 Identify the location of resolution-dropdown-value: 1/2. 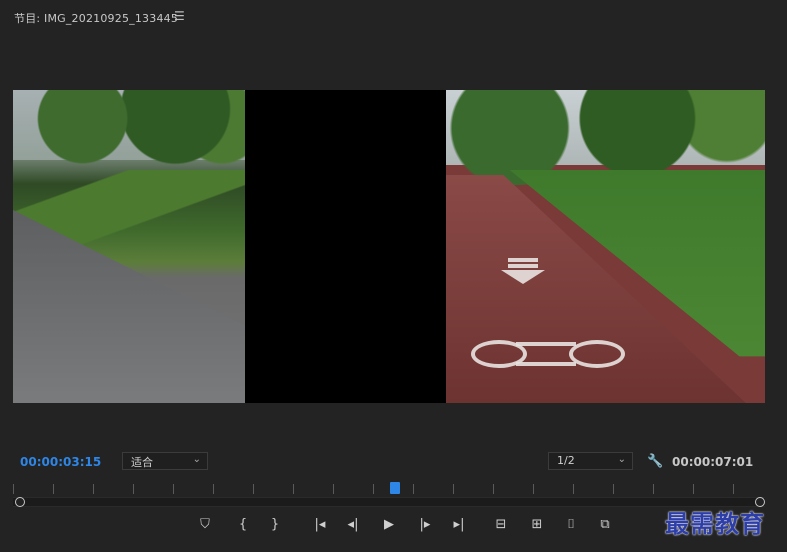
(566, 460).